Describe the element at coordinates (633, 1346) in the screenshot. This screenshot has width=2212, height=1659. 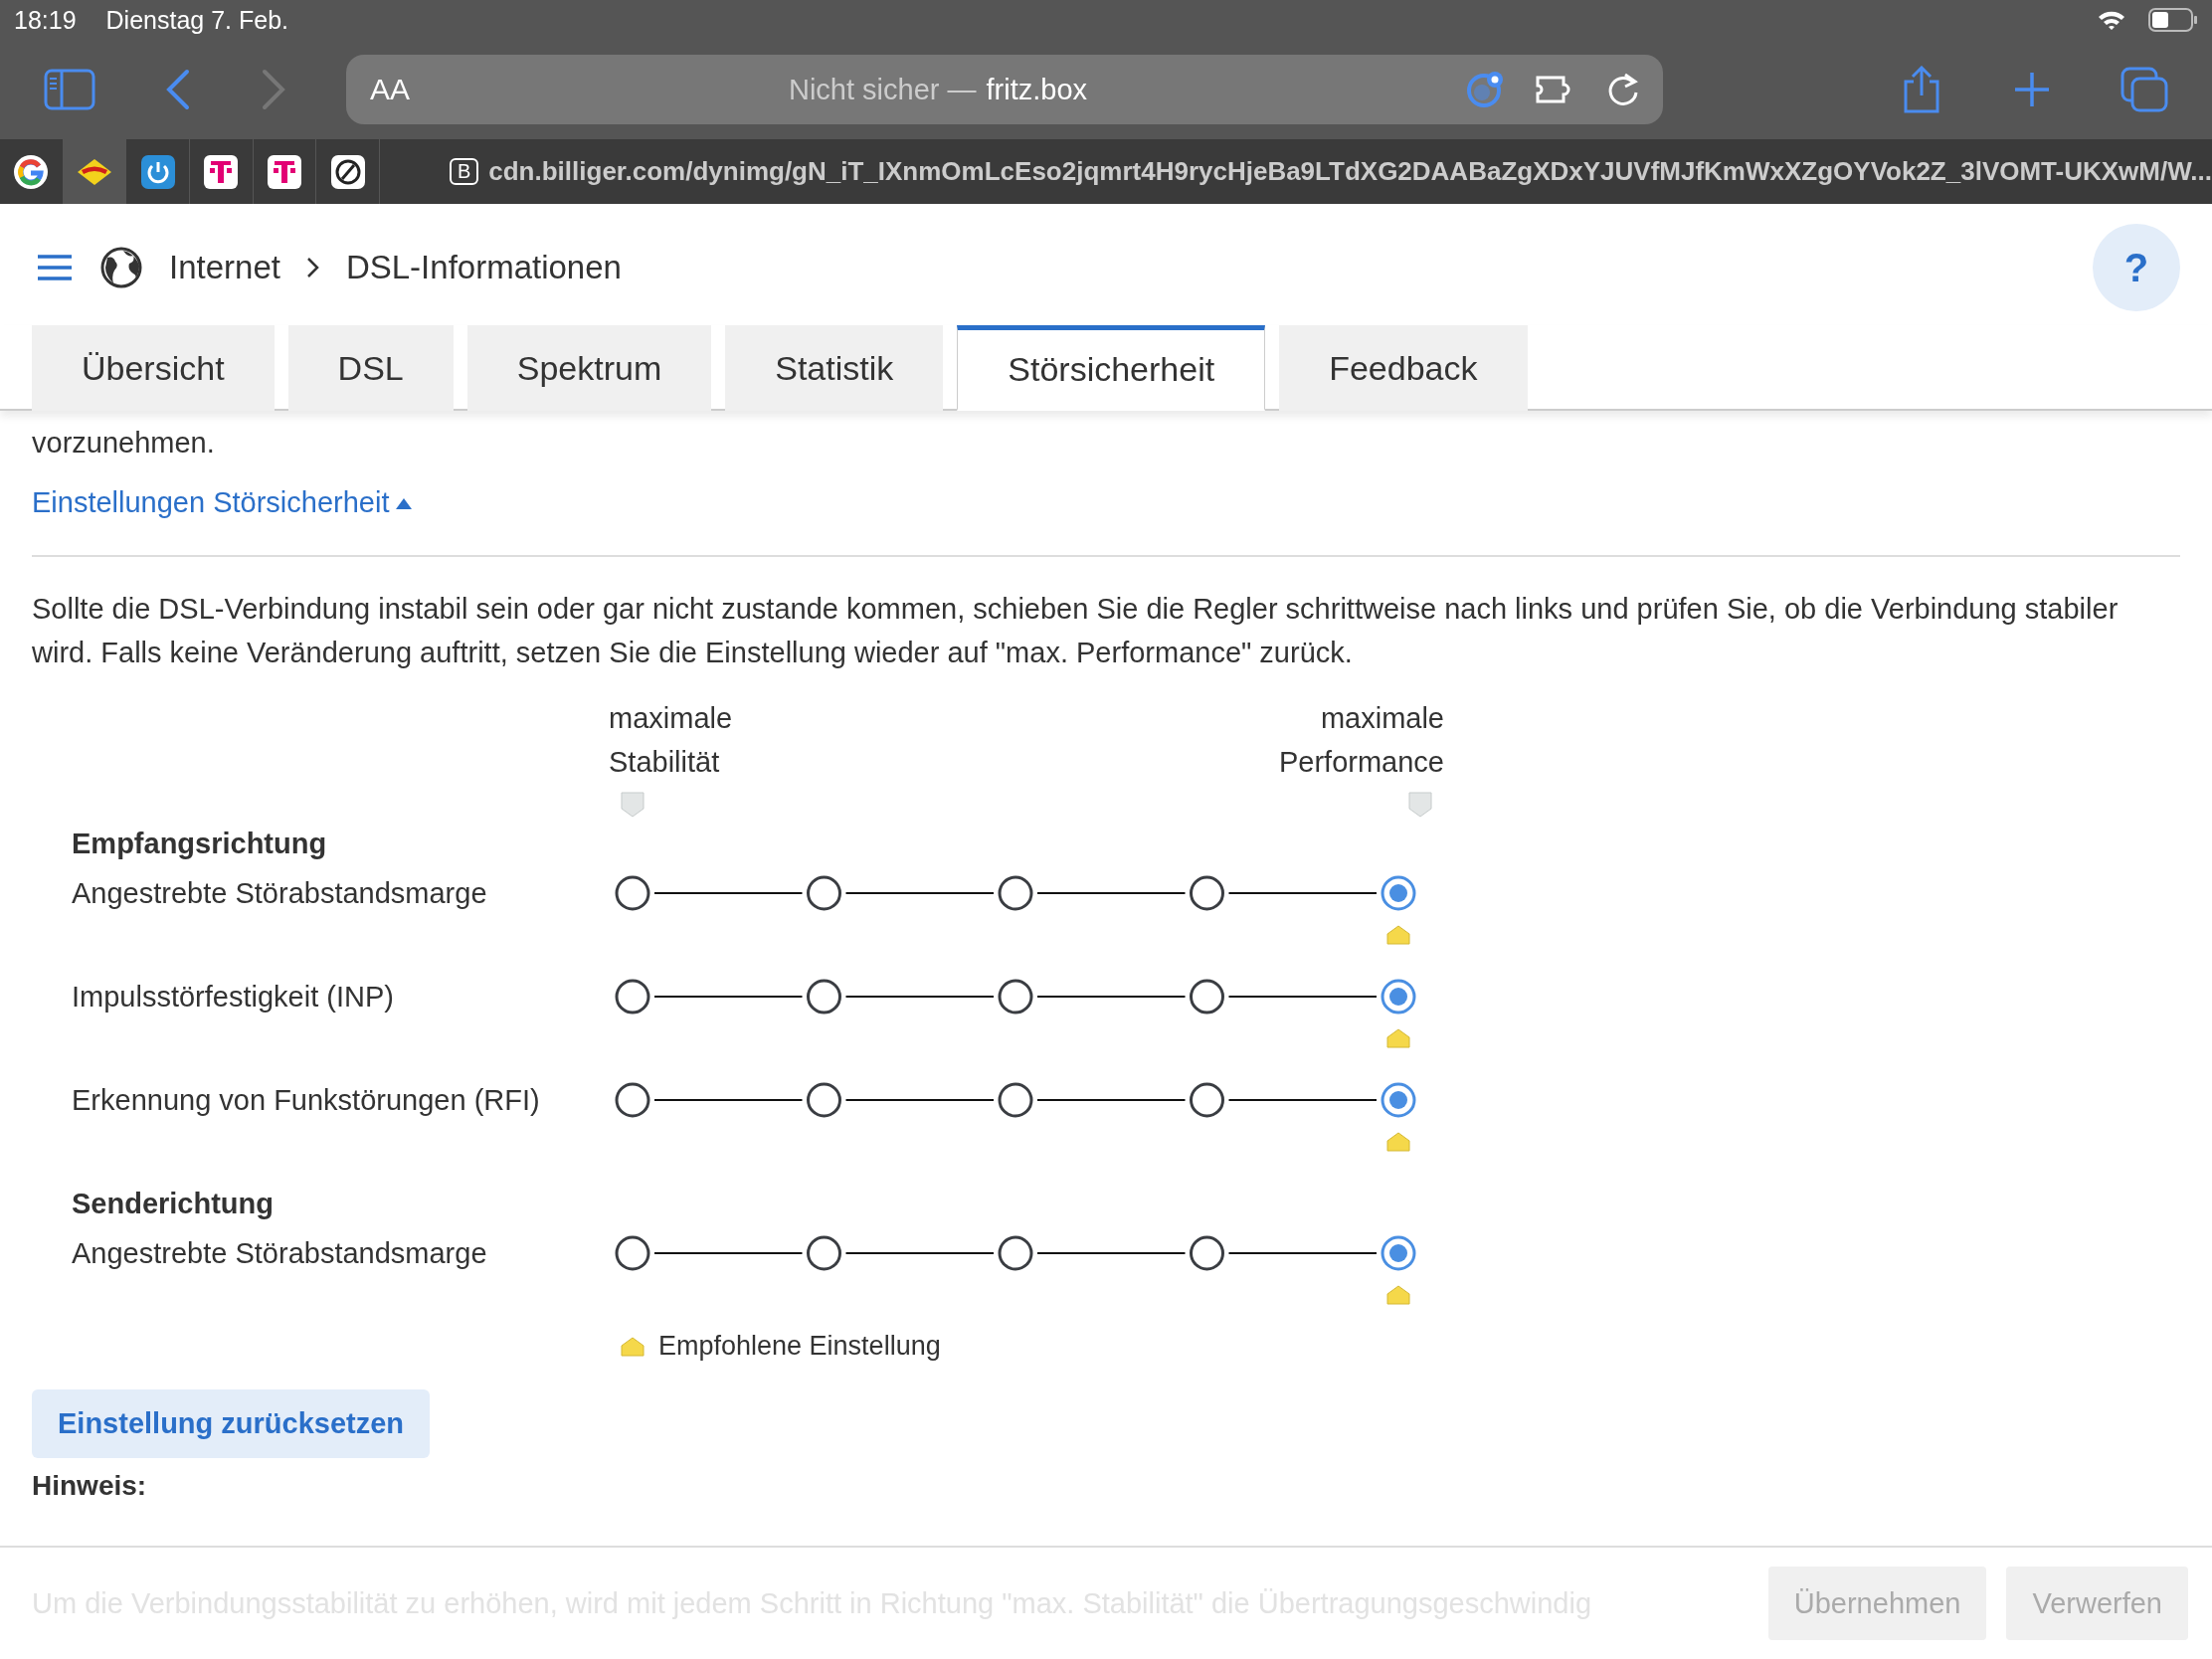
I see `recommended-marker-icon` at that location.